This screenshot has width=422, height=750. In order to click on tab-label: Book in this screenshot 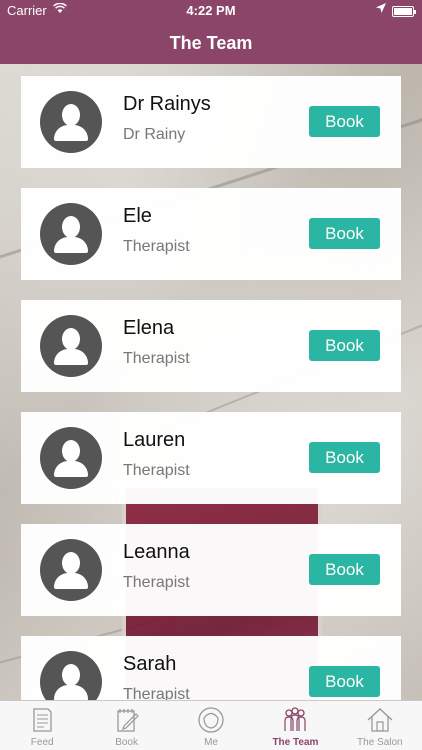, I will do `click(126, 742)`.